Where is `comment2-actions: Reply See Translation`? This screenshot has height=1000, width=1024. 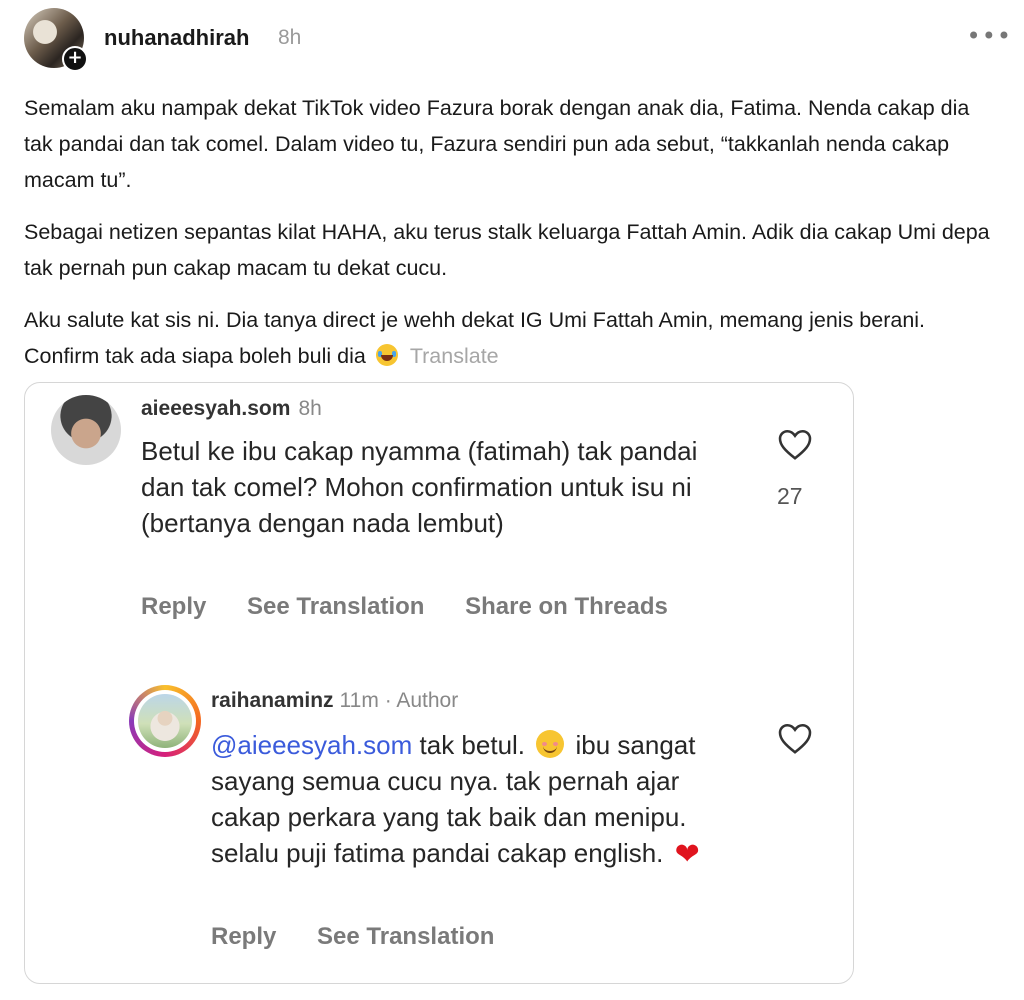
comment2-actions: Reply See Translation is located at coordinates (369, 937).